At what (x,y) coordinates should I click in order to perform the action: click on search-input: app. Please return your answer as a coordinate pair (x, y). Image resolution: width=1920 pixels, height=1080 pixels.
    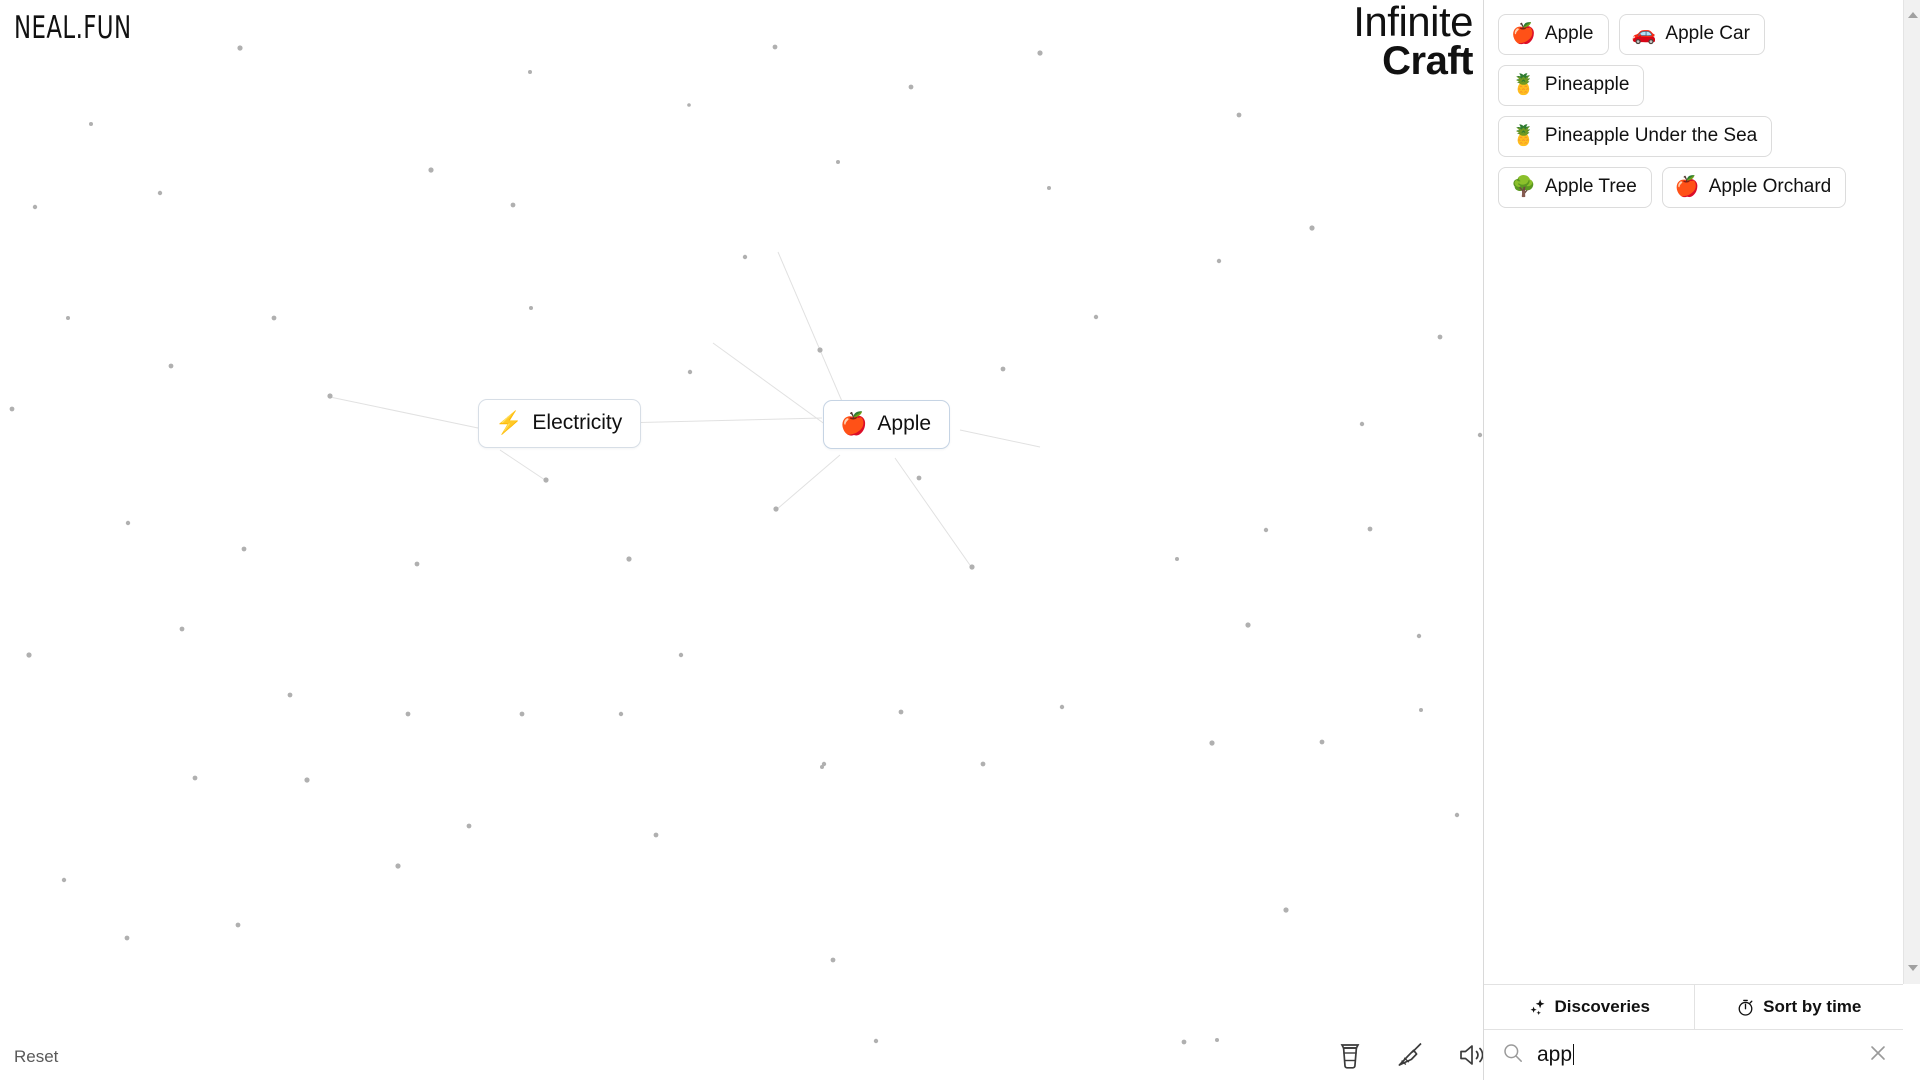
    Looking at the image, I should click on (1677, 1055).